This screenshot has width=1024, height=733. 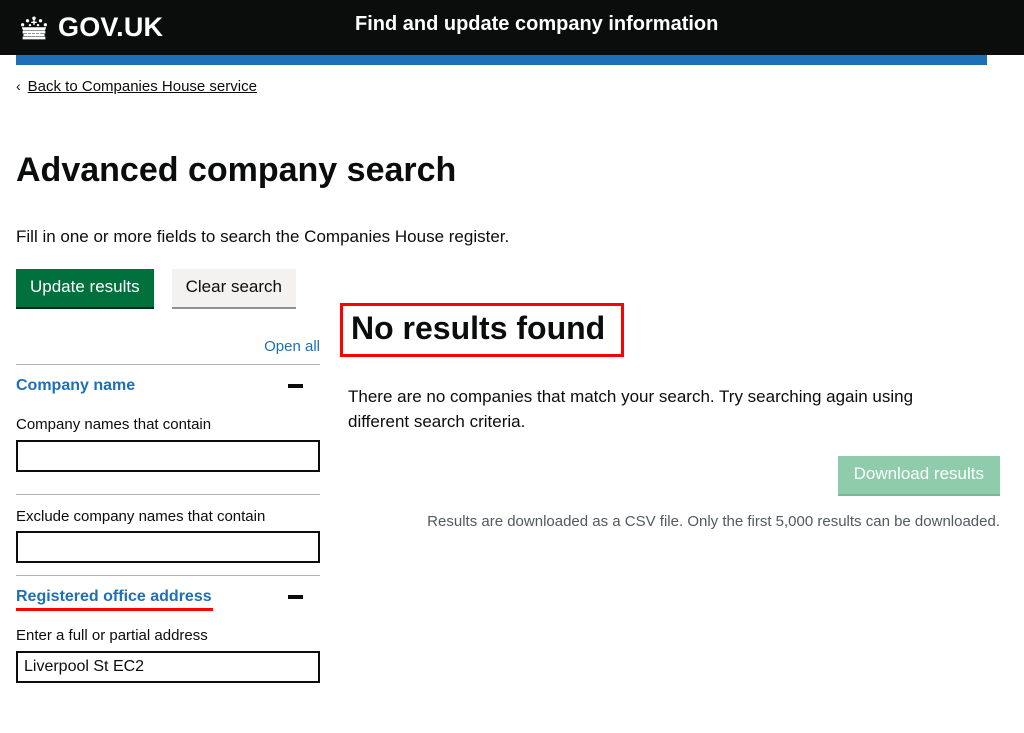 I want to click on govuk-brand-link: GOV.UK, so click(x=90, y=27).